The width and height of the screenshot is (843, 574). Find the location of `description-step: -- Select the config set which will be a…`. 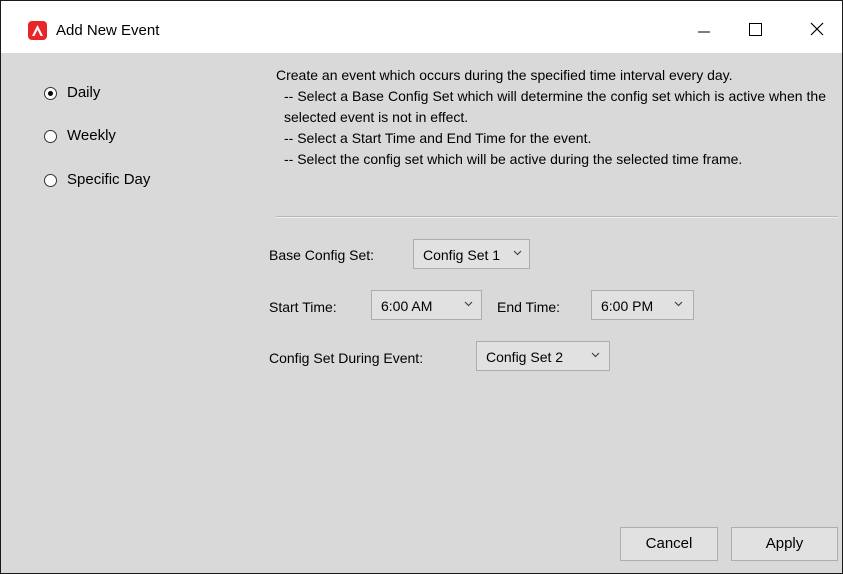

description-step: -- Select the config set which will be a… is located at coordinates (513, 159).